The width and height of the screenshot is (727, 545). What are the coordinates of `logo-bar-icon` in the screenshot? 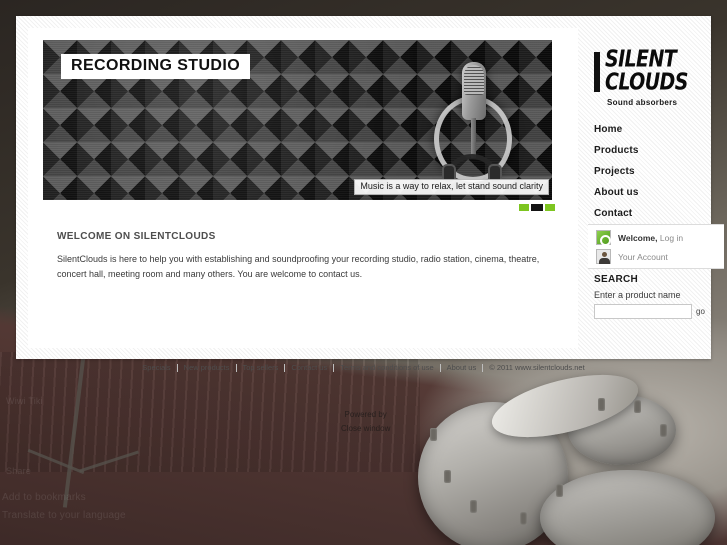 It's located at (597, 72).